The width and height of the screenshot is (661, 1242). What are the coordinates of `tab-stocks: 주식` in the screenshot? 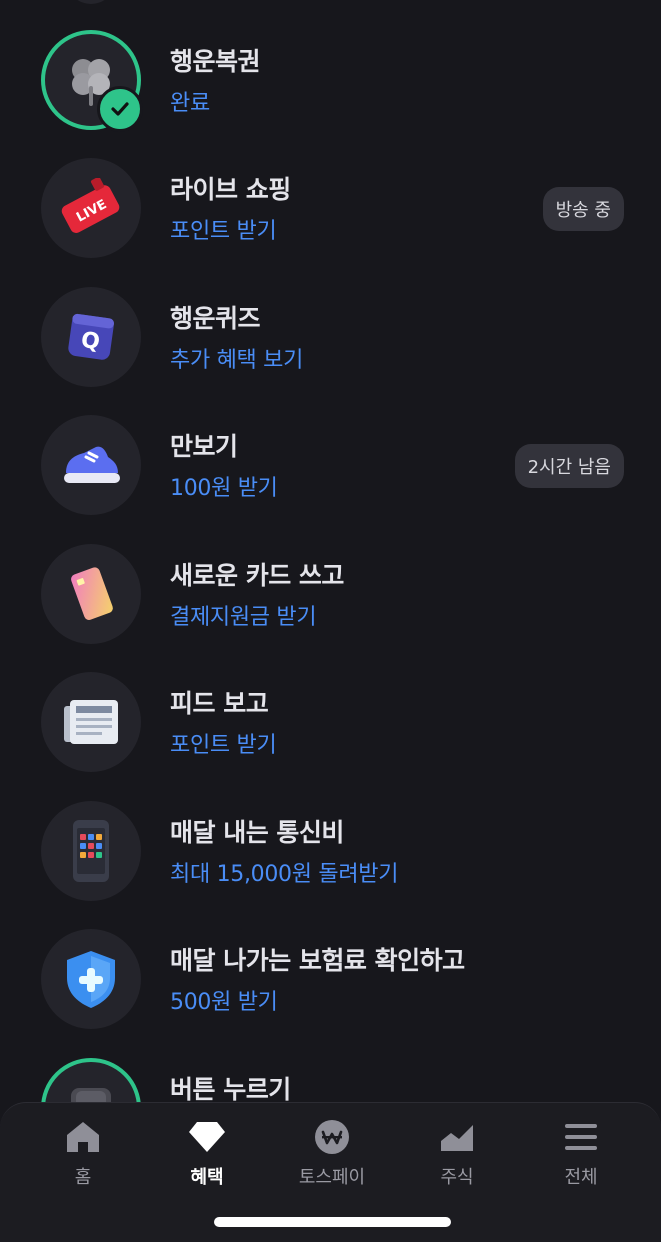 It's located at (457, 1154).